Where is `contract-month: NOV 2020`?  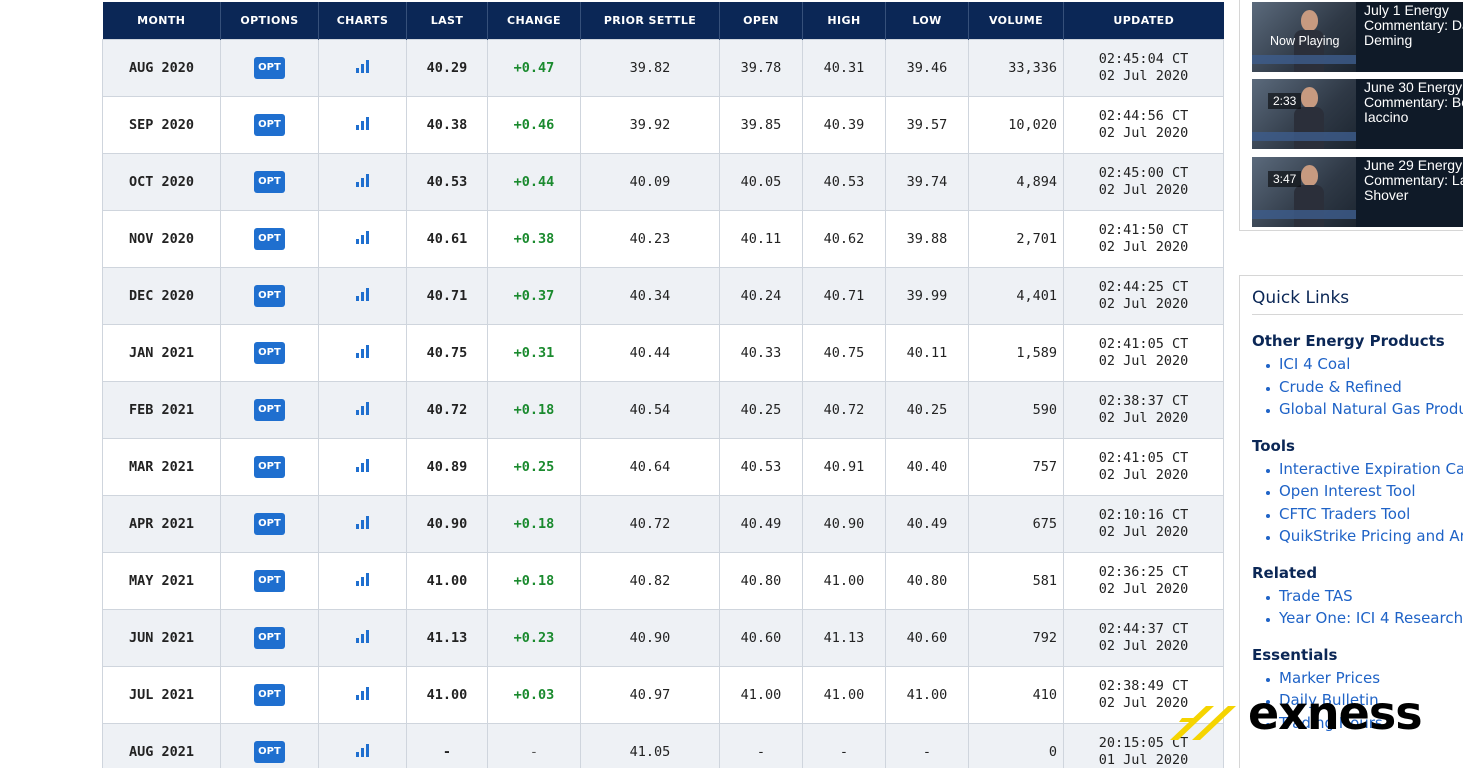 contract-month: NOV 2020 is located at coordinates (161, 238).